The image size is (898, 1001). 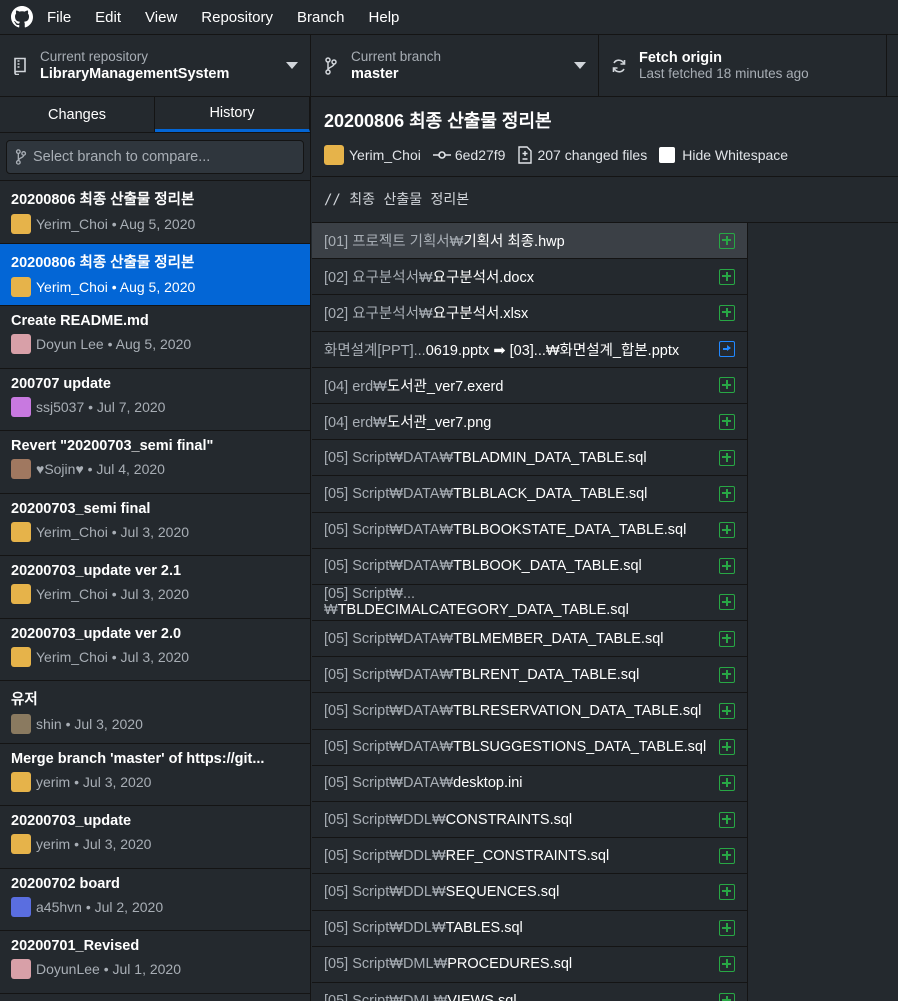 I want to click on tab-history: History, so click(x=232, y=114).